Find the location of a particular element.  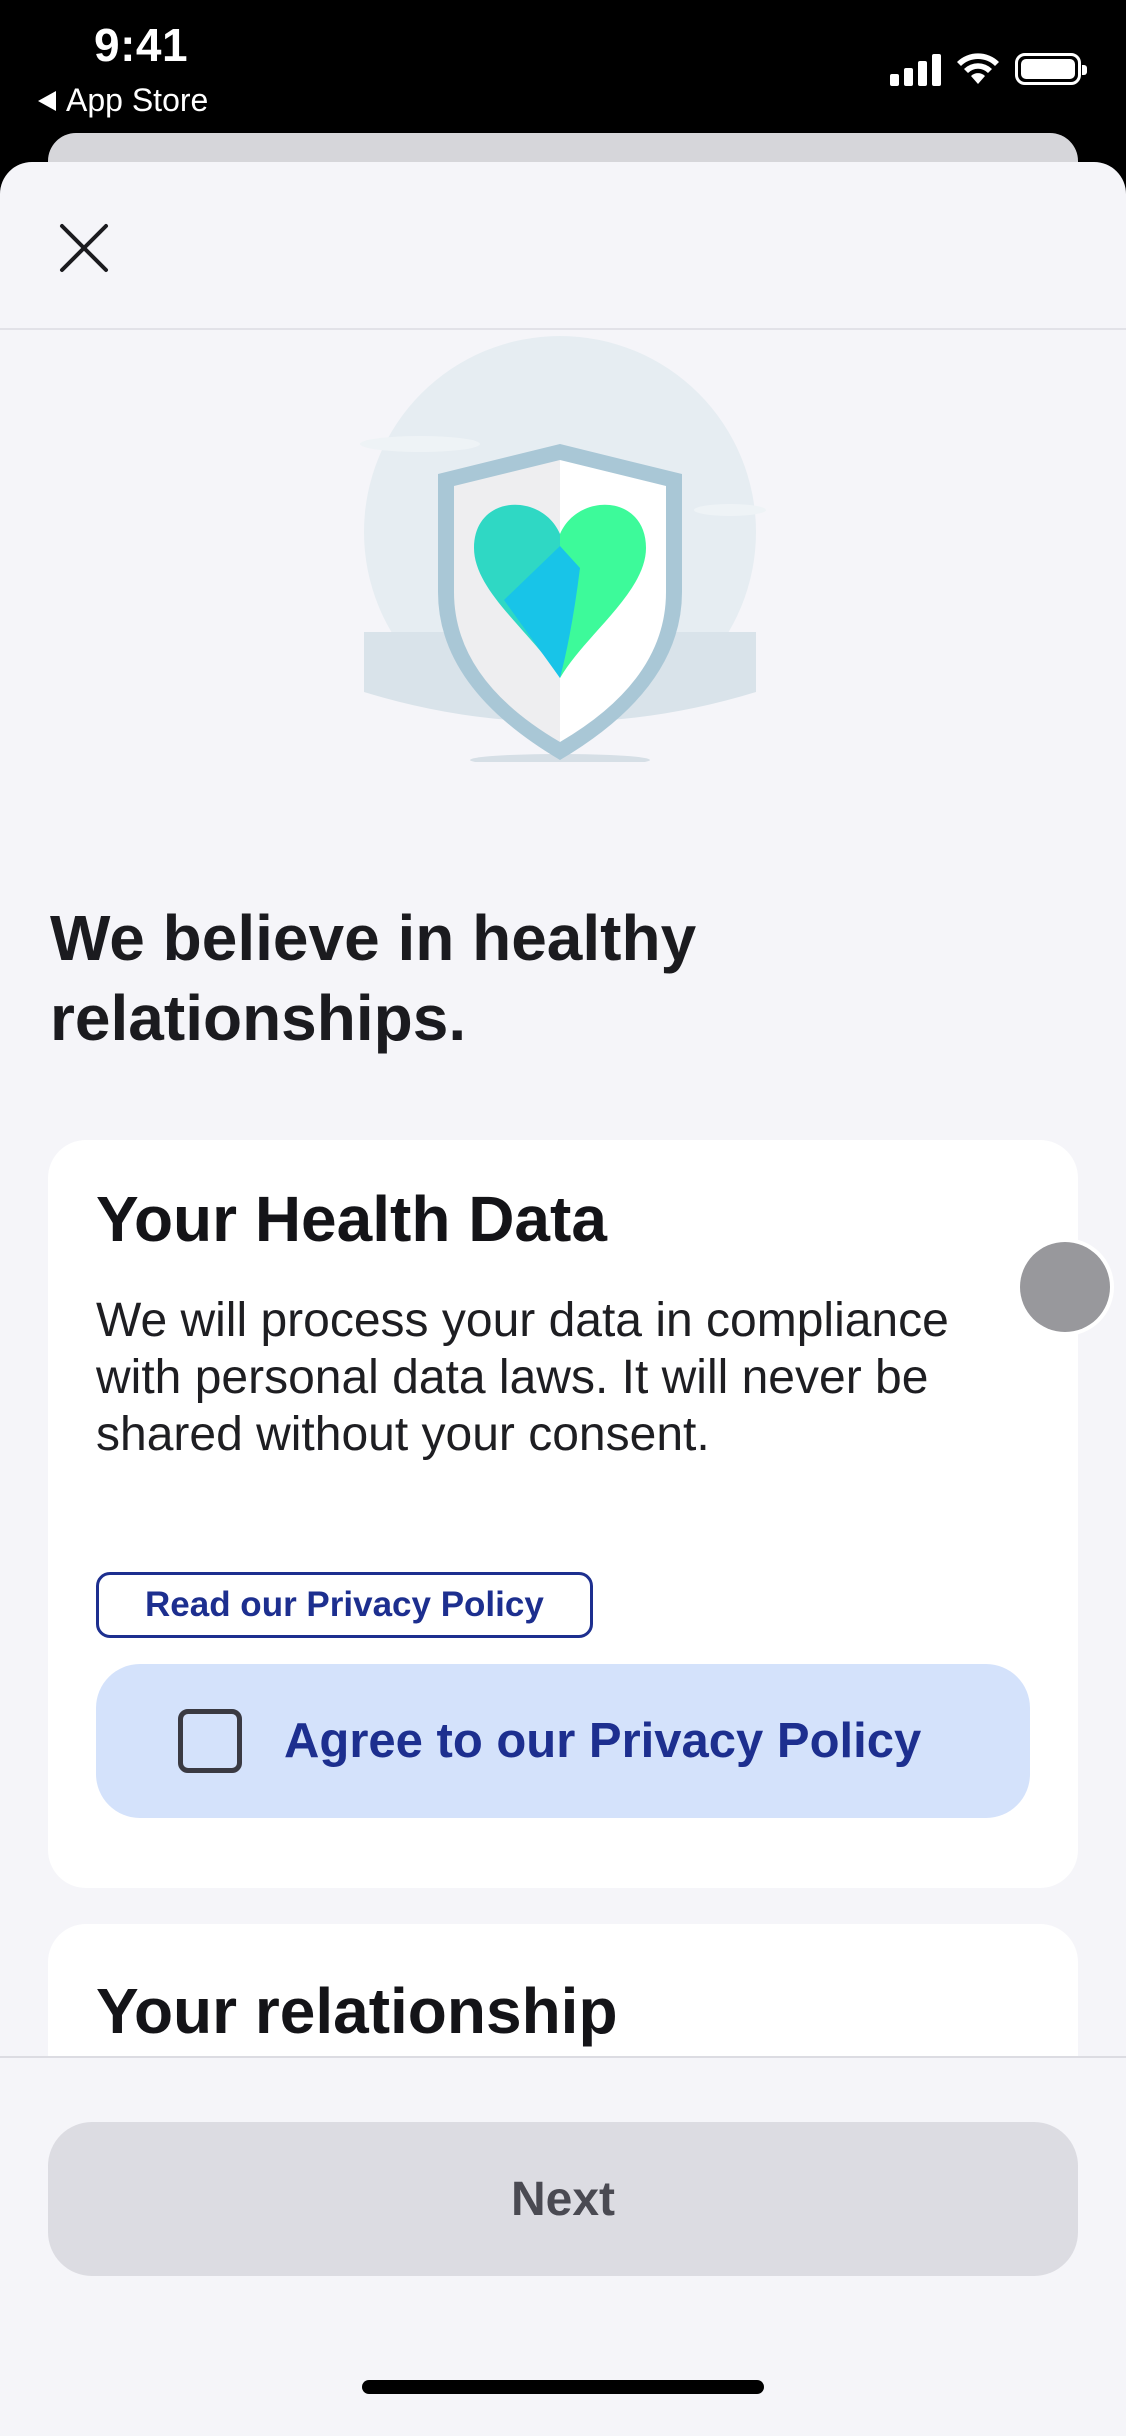

back-arrow-icon is located at coordinates (47, 100).